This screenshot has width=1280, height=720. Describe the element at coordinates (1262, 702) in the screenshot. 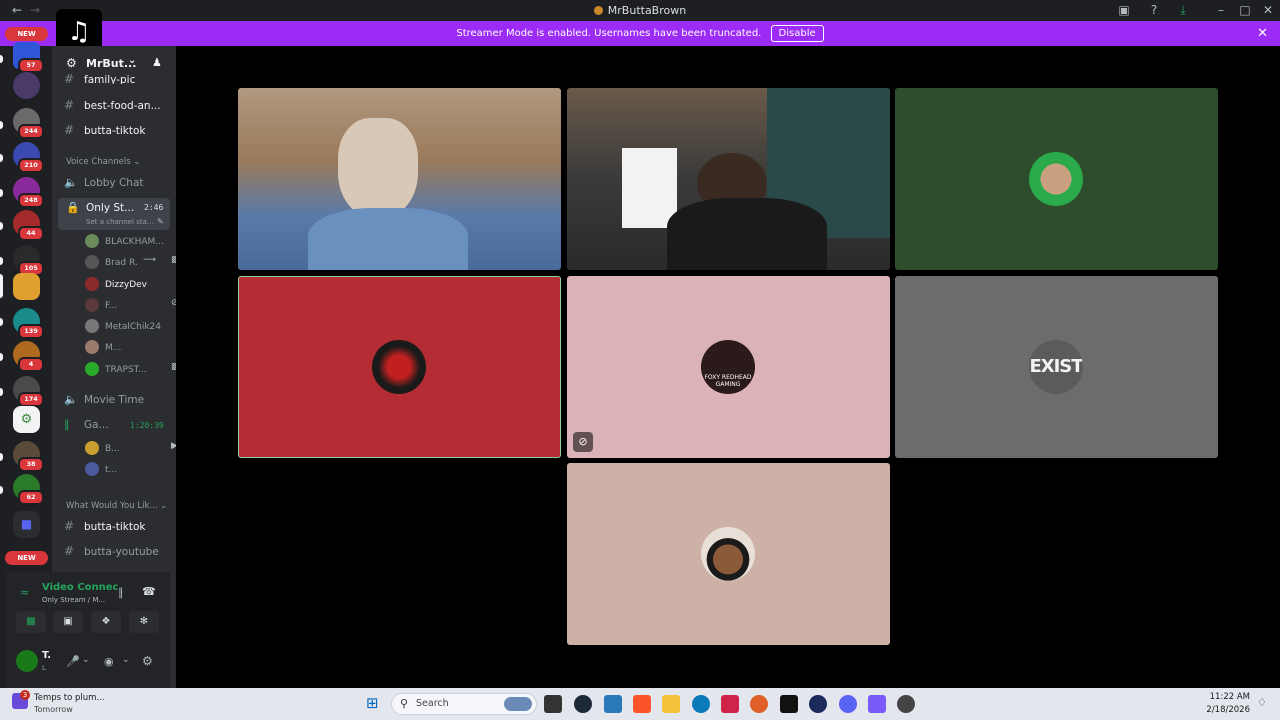

I see `notification-bell-icon: ♢` at that location.